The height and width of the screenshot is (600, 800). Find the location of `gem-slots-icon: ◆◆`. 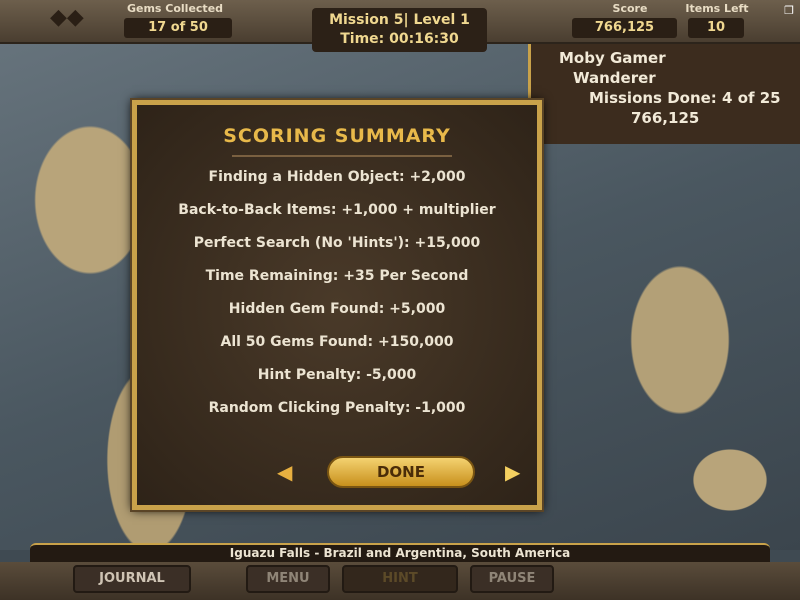

gem-slots-icon: ◆◆ is located at coordinates (67, 17).